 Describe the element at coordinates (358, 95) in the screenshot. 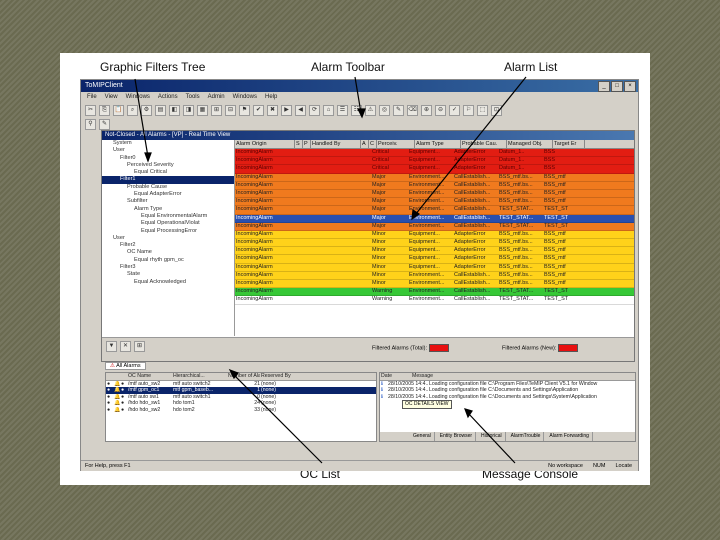

I see `arrow-alarm-toolbar` at that location.